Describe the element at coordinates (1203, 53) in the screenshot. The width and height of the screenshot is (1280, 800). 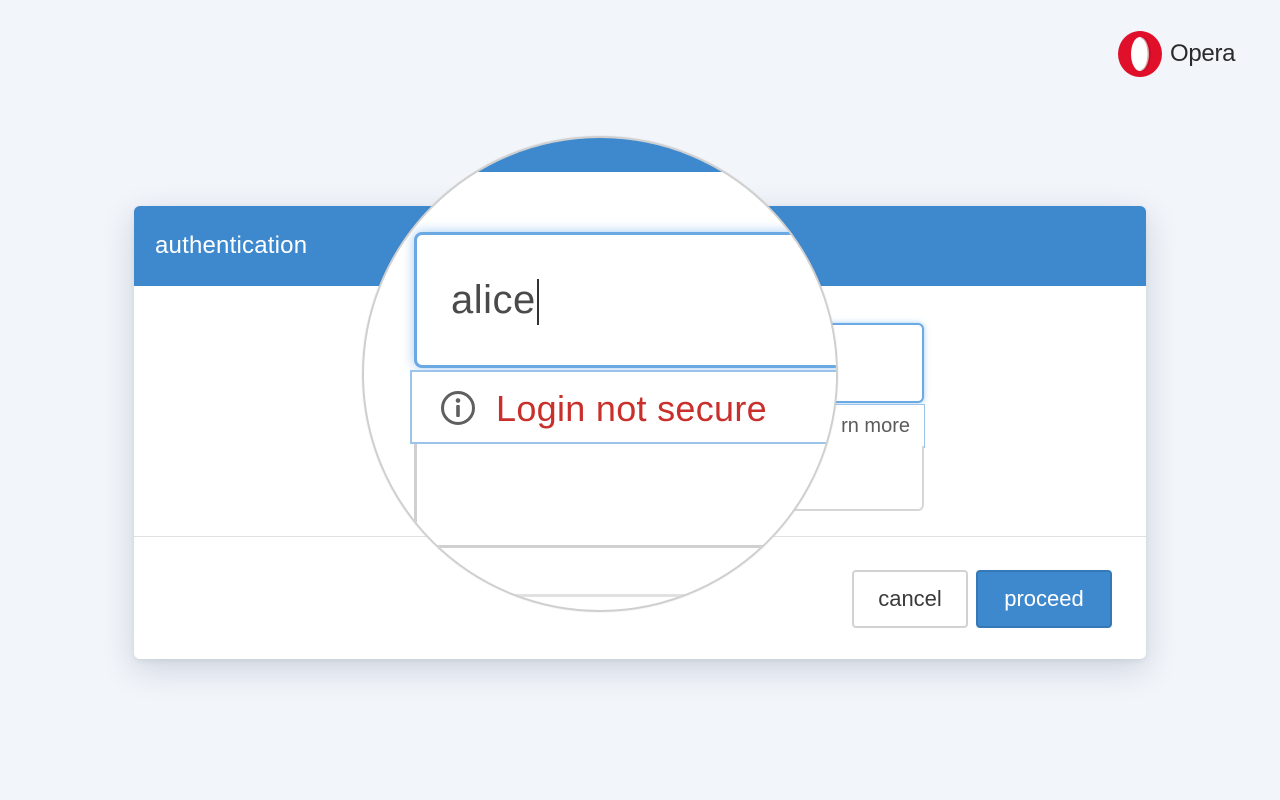
I see `opera-wordmark: Opera` at that location.